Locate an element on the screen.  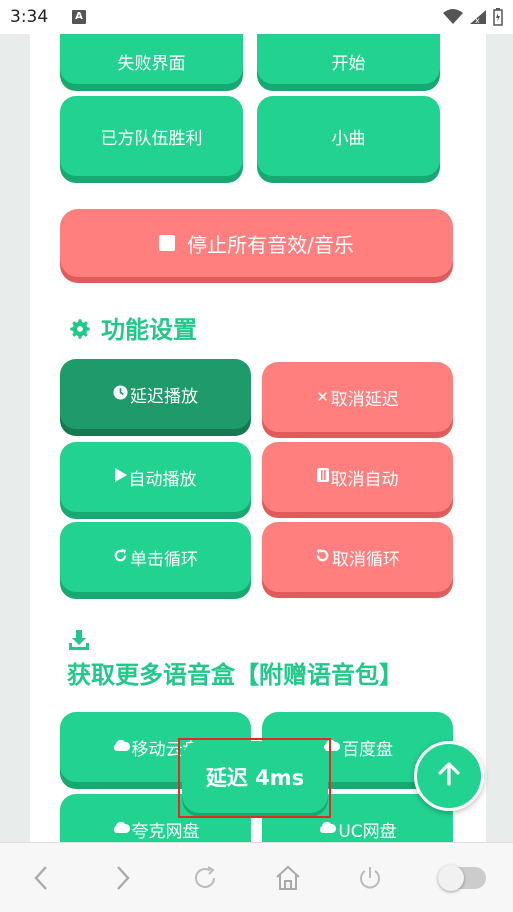
cancel-delay-button: ✕ 取消延迟 is located at coordinates (357, 397).